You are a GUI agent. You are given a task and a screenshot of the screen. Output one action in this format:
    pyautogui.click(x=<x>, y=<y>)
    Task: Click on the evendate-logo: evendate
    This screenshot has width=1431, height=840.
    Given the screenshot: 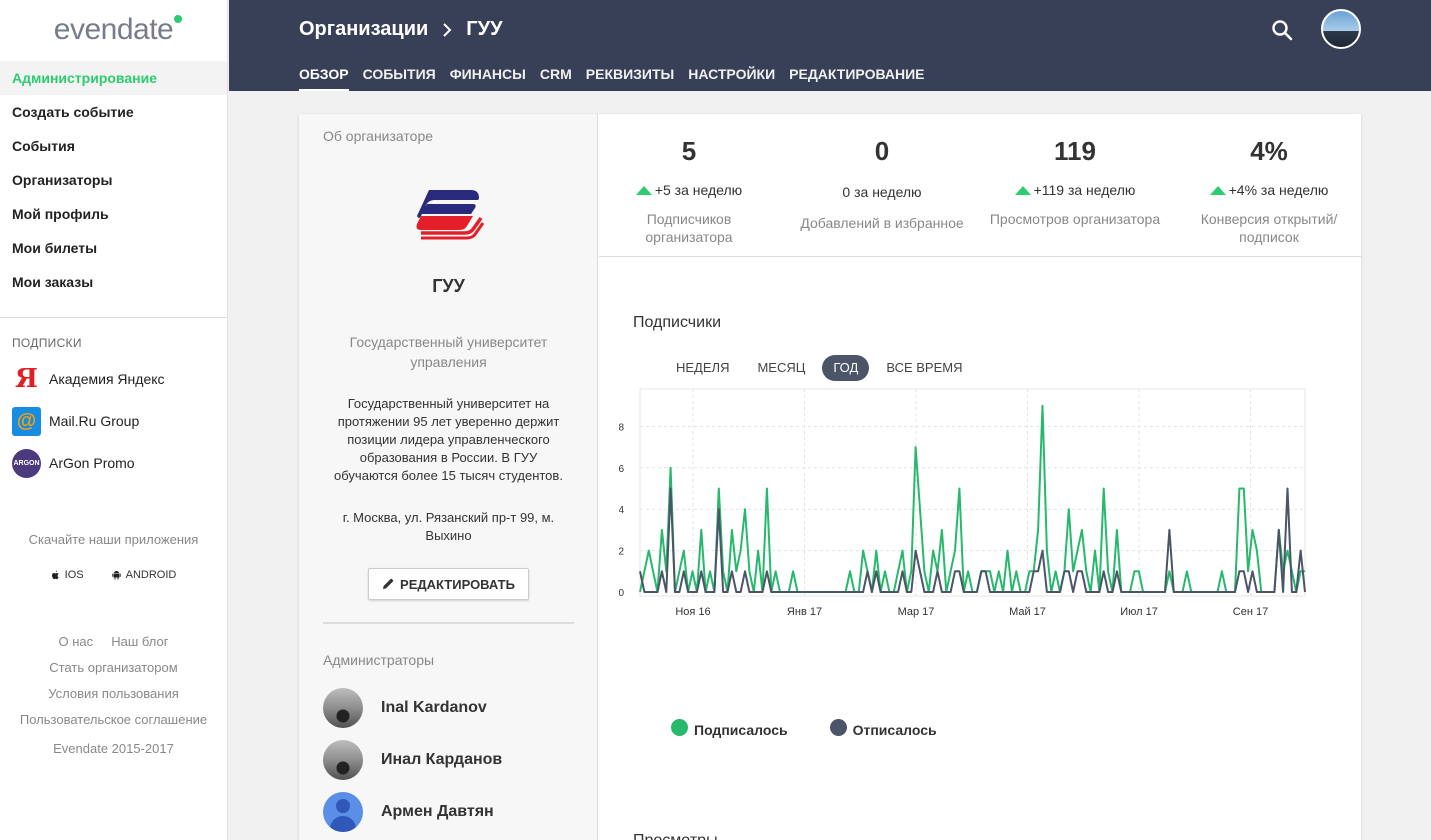 What is the action you would take?
    pyautogui.click(x=113, y=30)
    